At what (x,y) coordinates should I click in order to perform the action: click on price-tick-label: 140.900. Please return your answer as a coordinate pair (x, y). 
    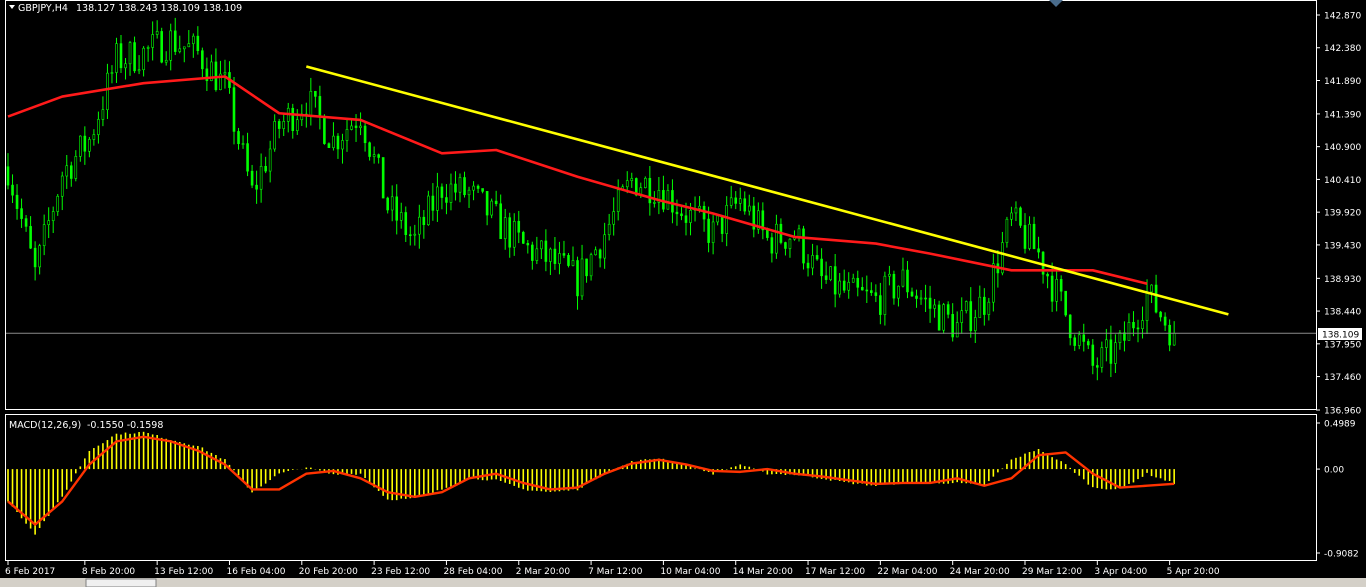
    Looking at the image, I should click on (1342, 148).